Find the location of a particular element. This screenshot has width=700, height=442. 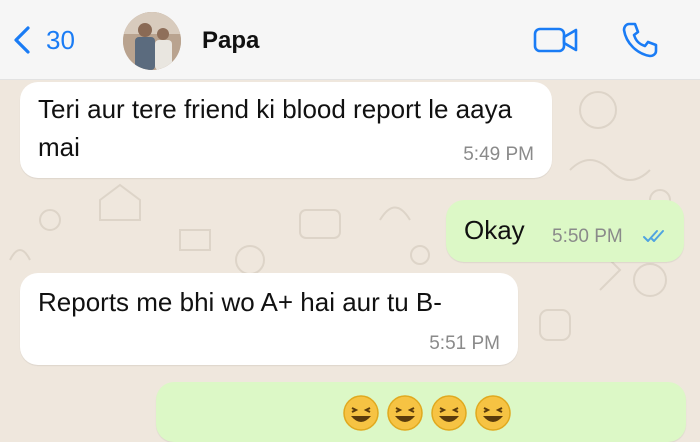

message-bubble-outgoing: Okay 5:50 PM is located at coordinates (565, 231).